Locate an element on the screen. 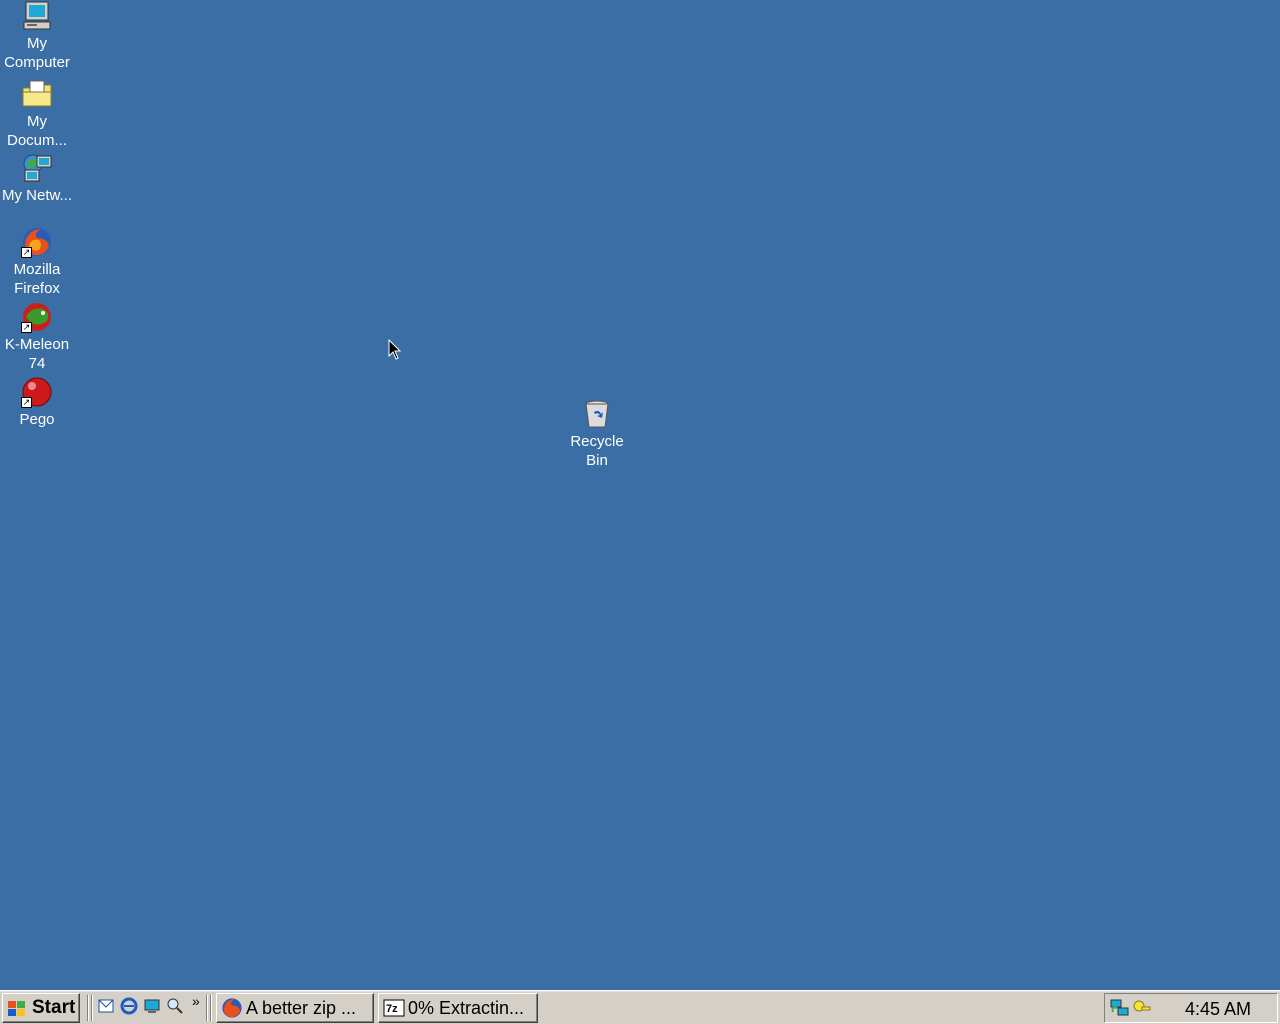 This screenshot has width=1280, height=1024. start-button: Start is located at coordinates (41, 1008).